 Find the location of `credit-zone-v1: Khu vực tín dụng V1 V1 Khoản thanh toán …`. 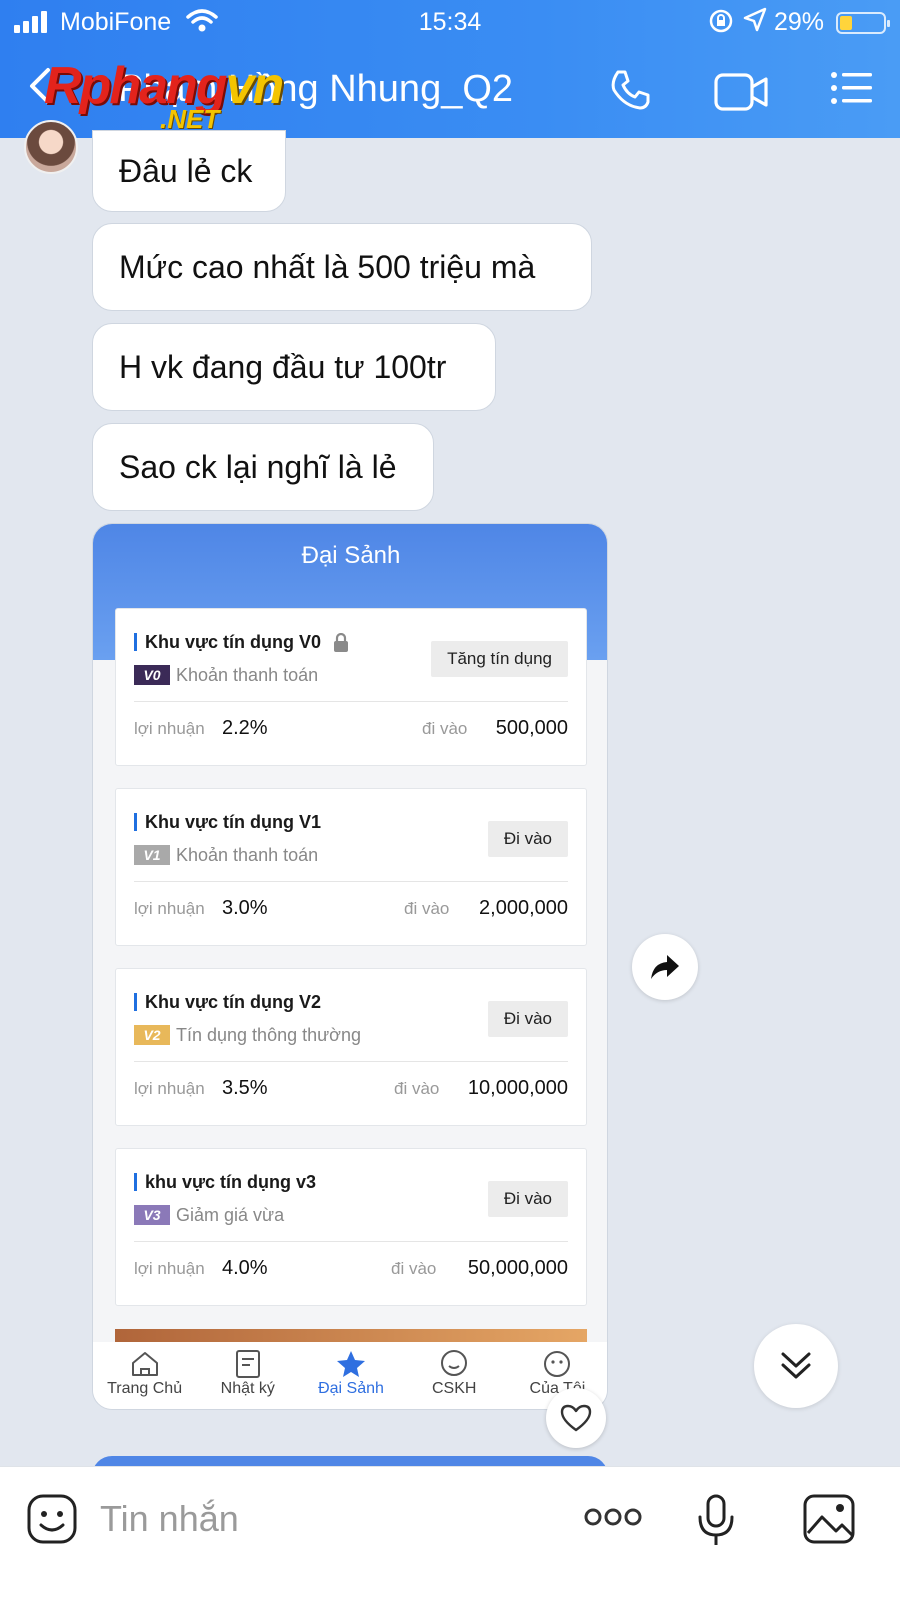

credit-zone-v1: Khu vực tín dụng V1 V1 Khoản thanh toán … is located at coordinates (351, 867).